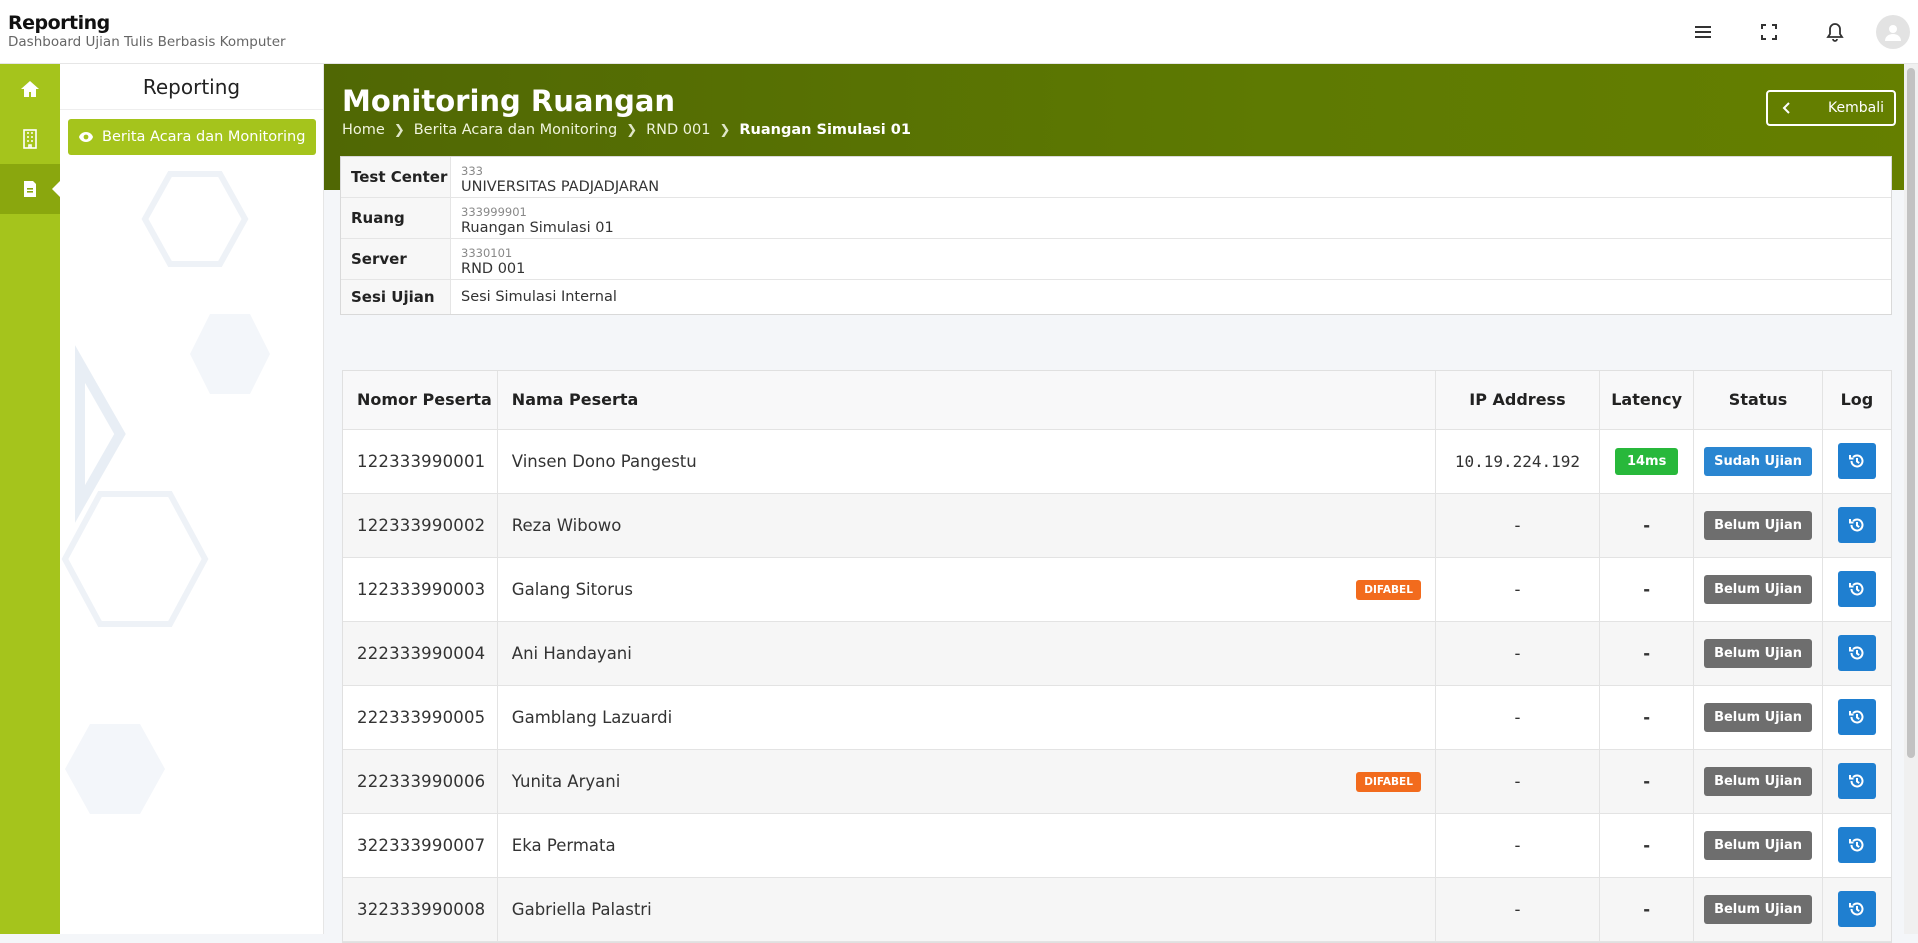 Image resolution: width=1918 pixels, height=943 pixels. Describe the element at coordinates (420, 461) in the screenshot. I see `cell-nomor: 122333990001` at that location.